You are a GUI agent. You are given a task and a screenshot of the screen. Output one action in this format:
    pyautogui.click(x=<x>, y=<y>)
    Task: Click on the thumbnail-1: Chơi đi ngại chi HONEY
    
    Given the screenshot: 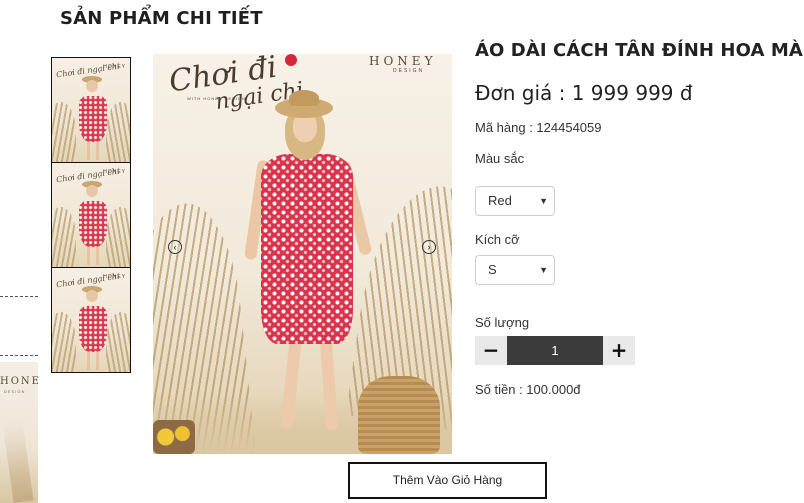 What is the action you would take?
    pyautogui.click(x=91, y=110)
    